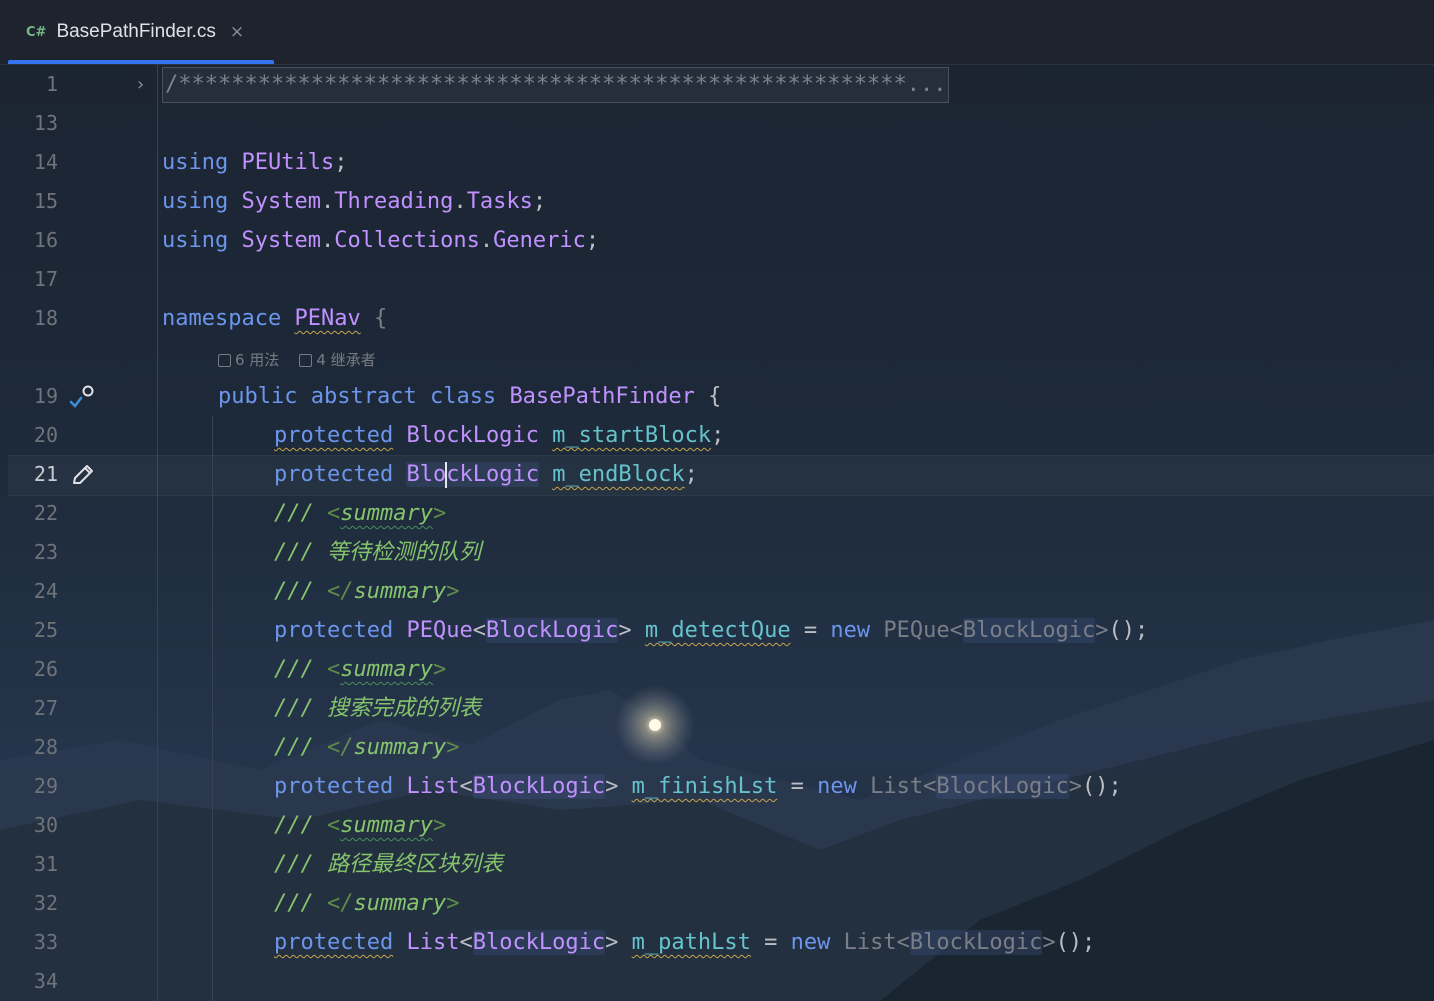 The width and height of the screenshot is (1434, 1001). What do you see at coordinates (717, 201) in the screenshot?
I see `code-line: 15 using System.Threading.Tasks;` at bounding box center [717, 201].